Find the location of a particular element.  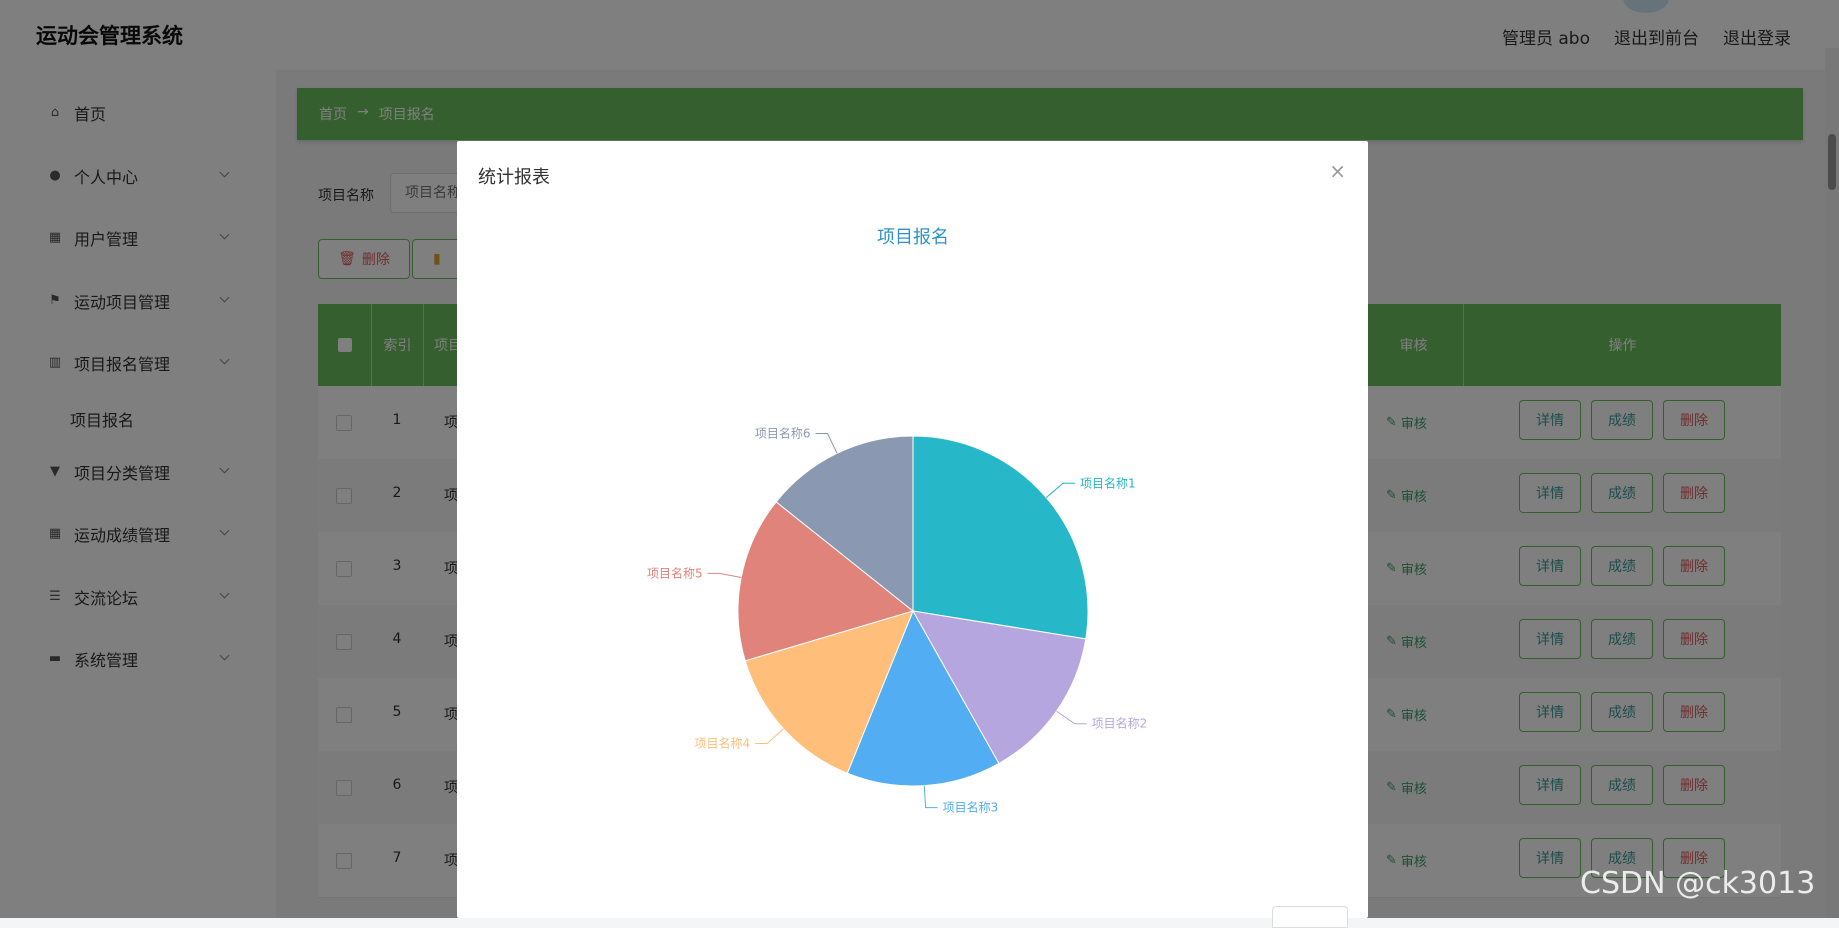

pie-slice-label: 项目名称5 is located at coordinates (675, 572).